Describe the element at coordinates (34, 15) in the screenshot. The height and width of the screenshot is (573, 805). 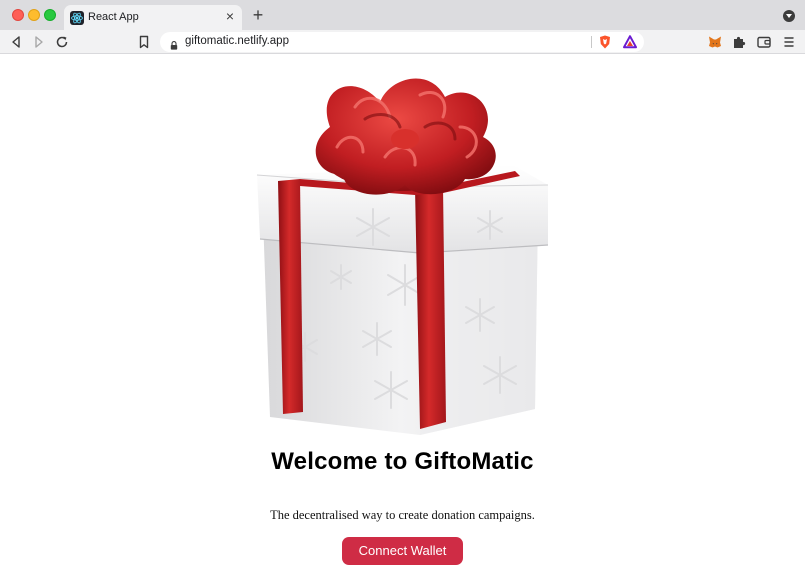
I see `window-minimize-button` at that location.